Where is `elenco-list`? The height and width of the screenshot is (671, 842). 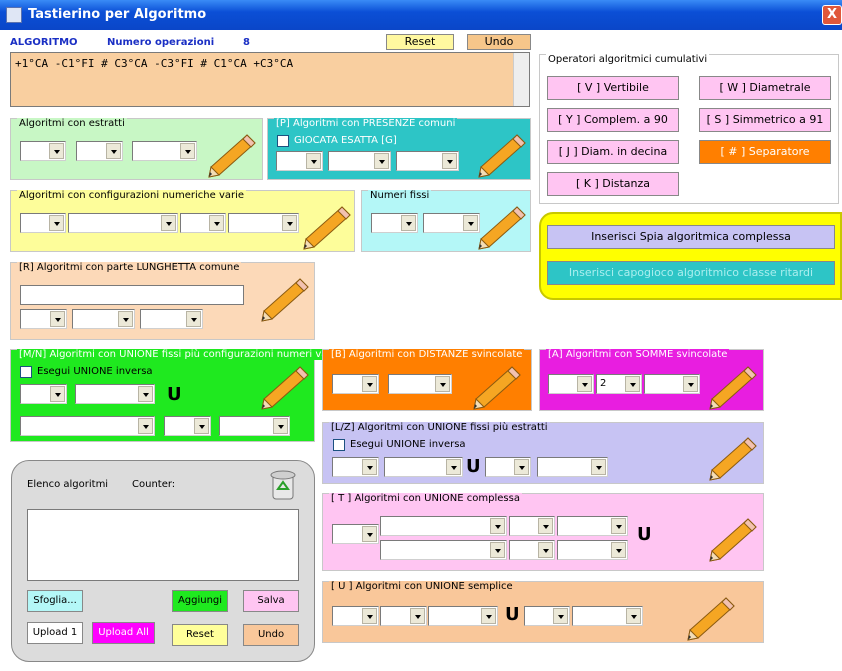
elenco-list is located at coordinates (163, 545).